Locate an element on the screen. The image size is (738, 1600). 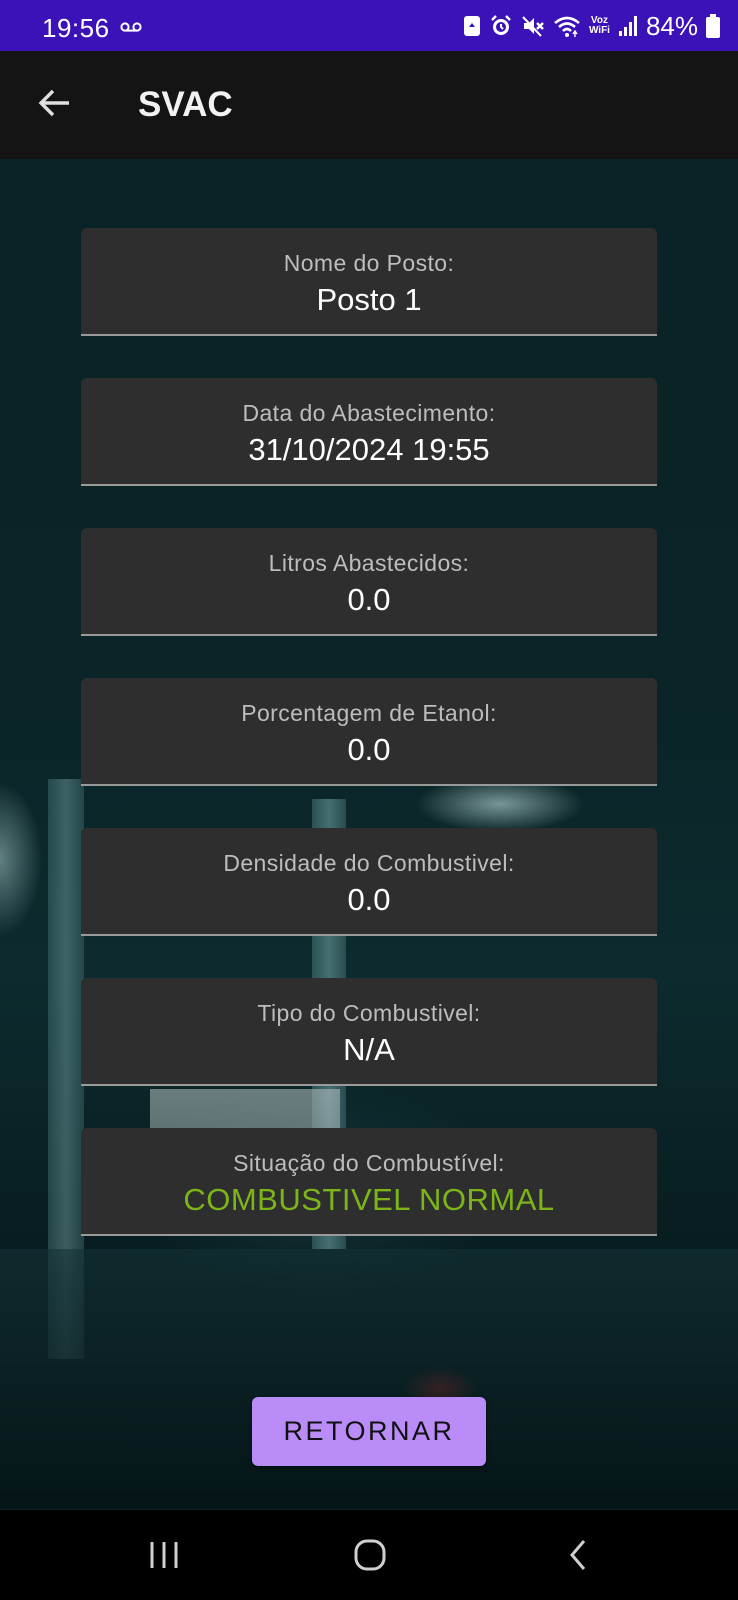
field-card-fuel-date: Data do Abastecimento: 31/10/2024 19:55 is located at coordinates (369, 432).